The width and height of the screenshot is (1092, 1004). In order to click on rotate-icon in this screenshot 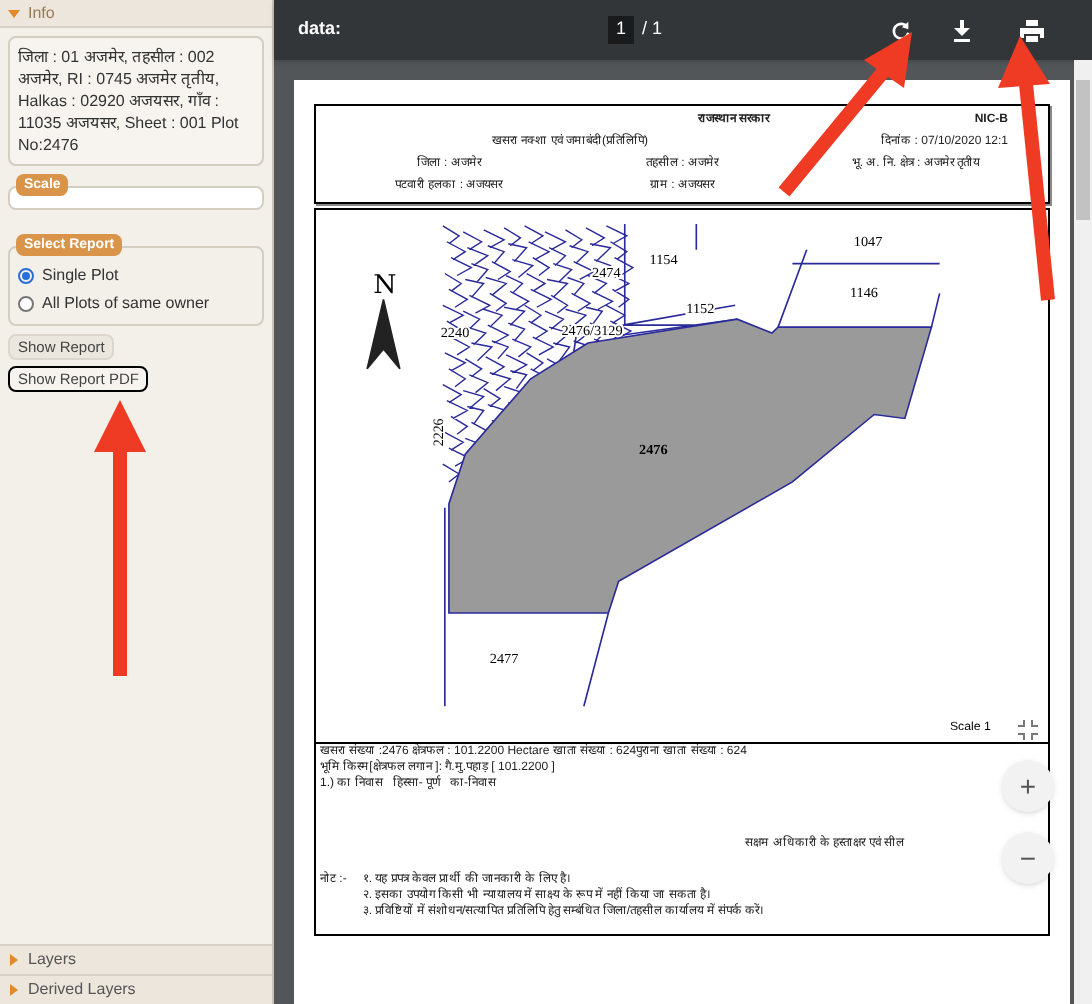, I will do `click(901, 30)`.